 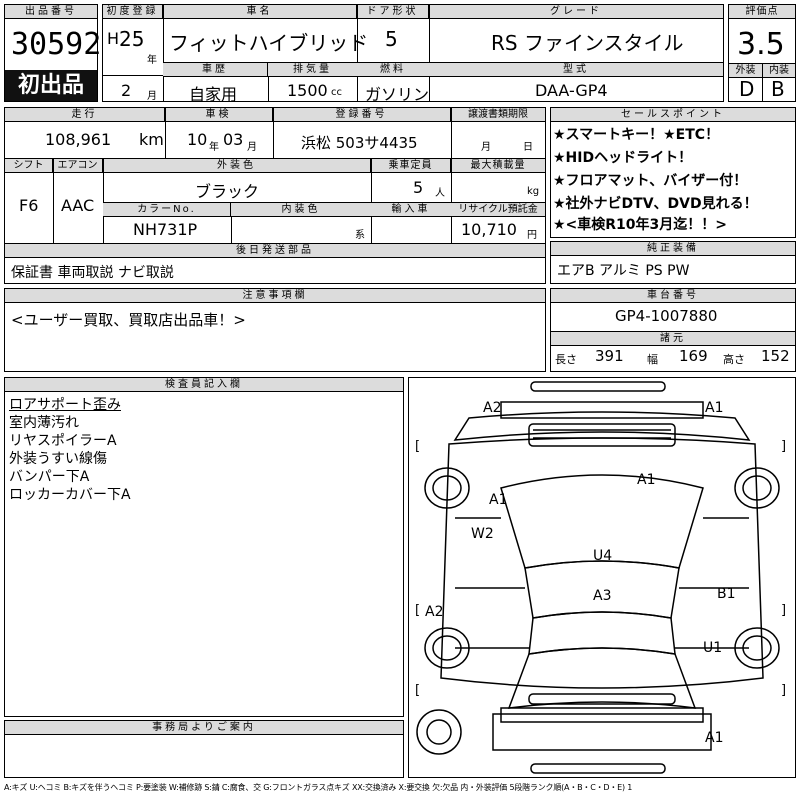 What do you see at coordinates (215, 70) in the screenshot?
I see `history-label: 車歴` at bounding box center [215, 70].